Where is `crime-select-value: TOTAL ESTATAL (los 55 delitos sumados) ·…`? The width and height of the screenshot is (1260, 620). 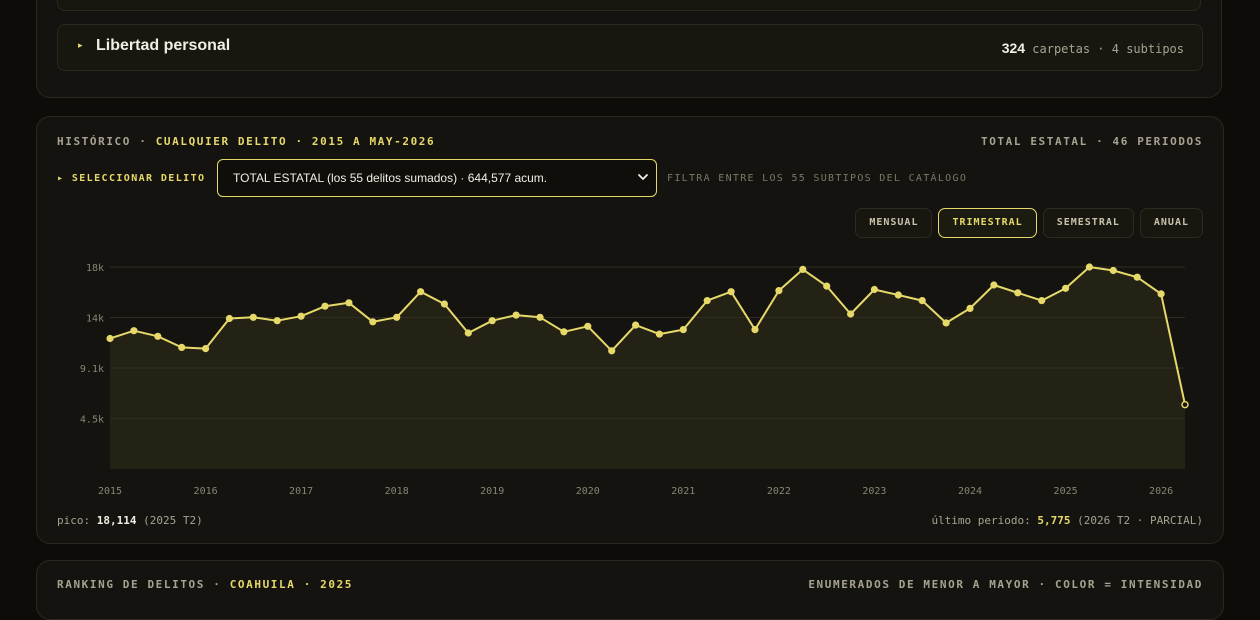 crime-select-value: TOTAL ESTATAL (los 55 delitos sumados) ·… is located at coordinates (390, 178).